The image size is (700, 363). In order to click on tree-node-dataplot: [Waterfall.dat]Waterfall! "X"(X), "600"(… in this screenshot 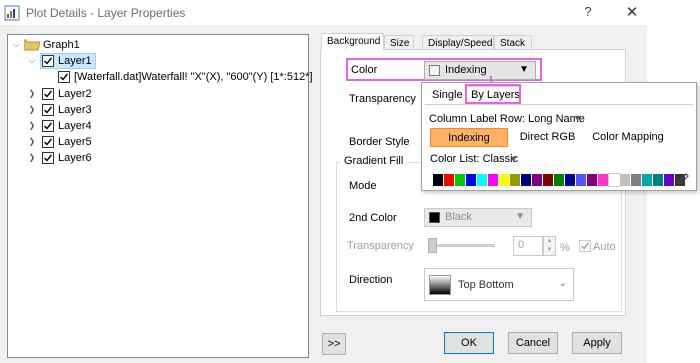, I will do `click(185, 77)`.